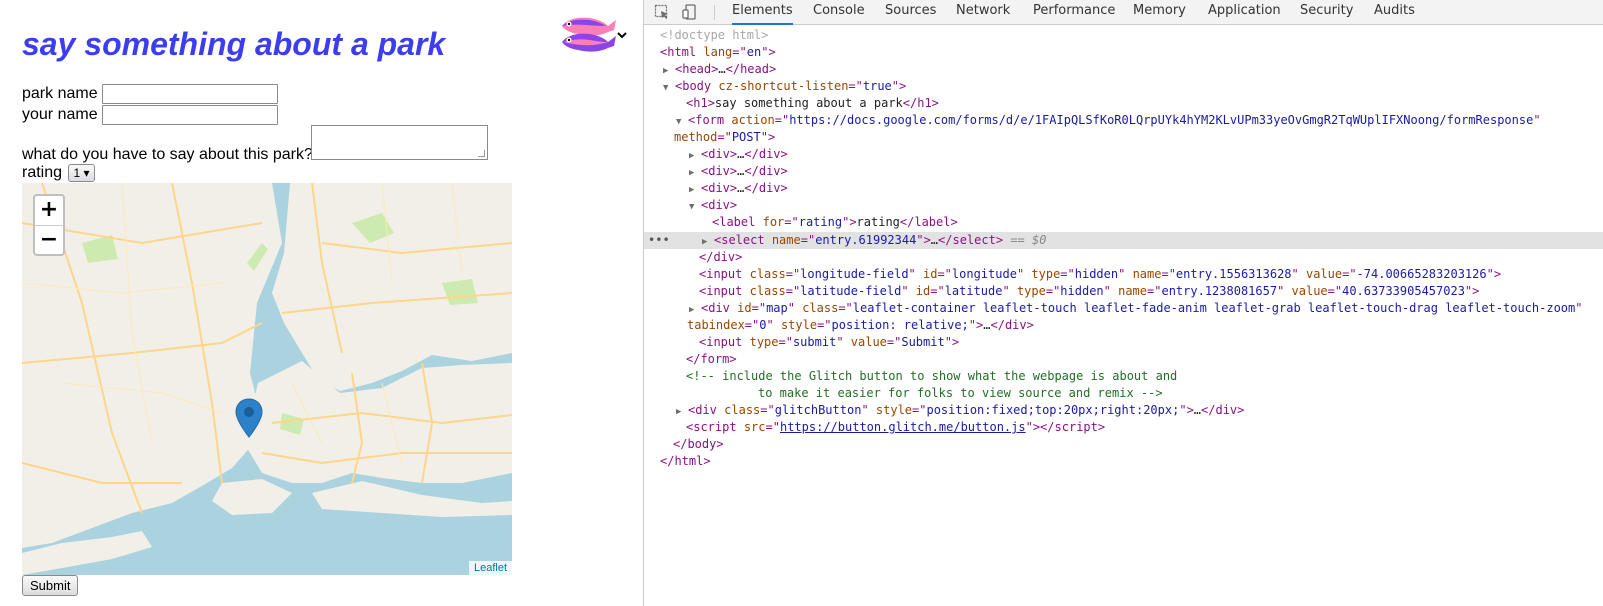 Image resolution: width=1603 pixels, height=606 pixels. What do you see at coordinates (762, 12) in the screenshot?
I see `tab-elements: Elements` at bounding box center [762, 12].